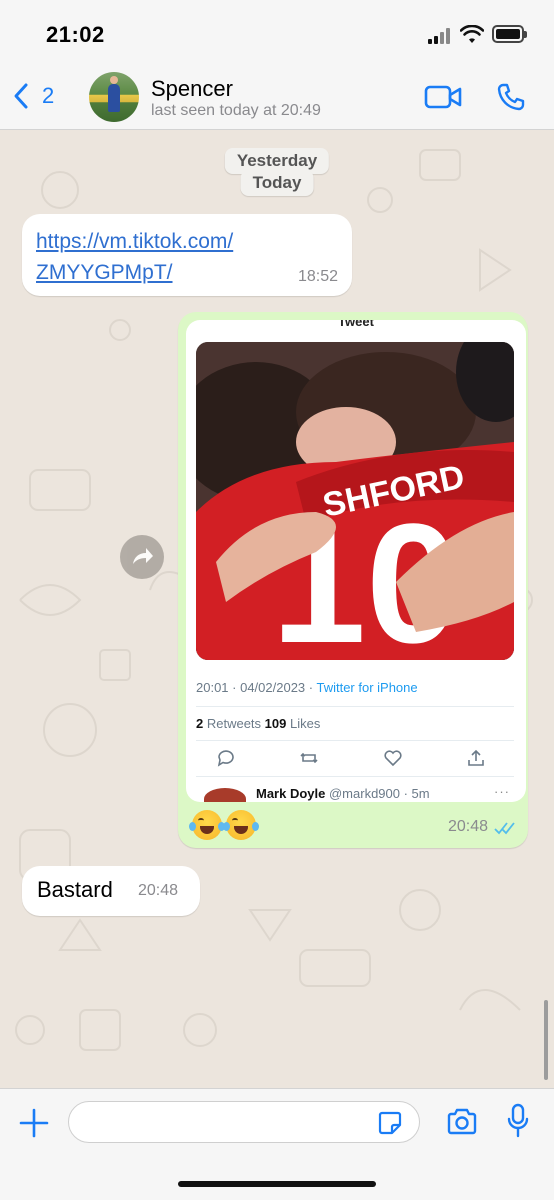 Image resolution: width=554 pixels, height=1200 pixels. What do you see at coordinates (34, 1123) in the screenshot?
I see `plus-icon` at bounding box center [34, 1123].